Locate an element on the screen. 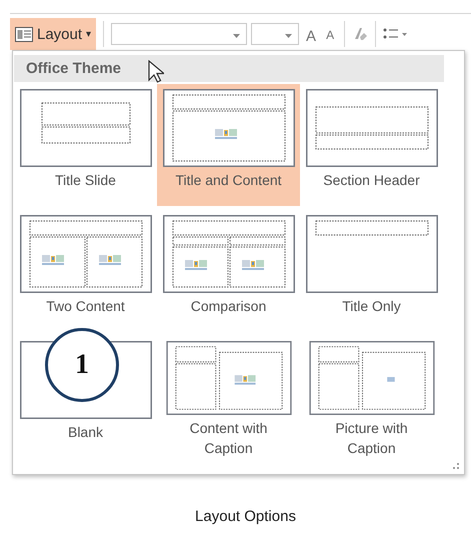  gallery-header: Office Theme is located at coordinates (229, 68).